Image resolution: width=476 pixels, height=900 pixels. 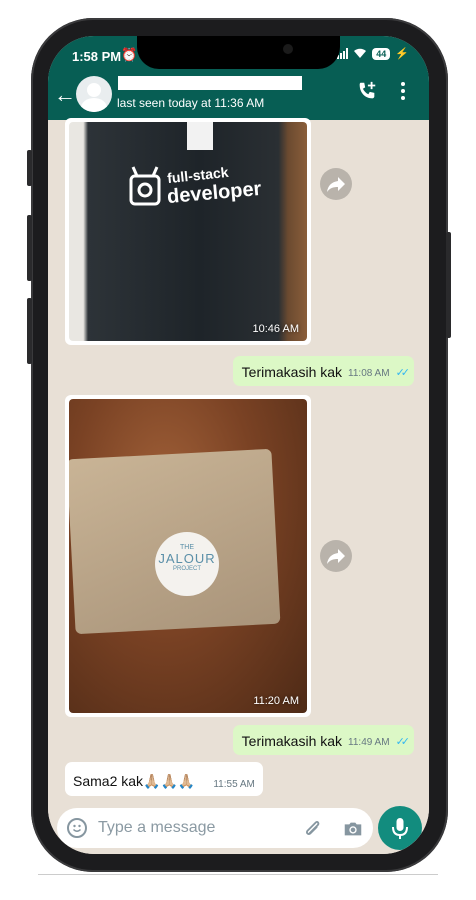 What do you see at coordinates (145, 186) in the screenshot?
I see `robot-logo` at bounding box center [145, 186].